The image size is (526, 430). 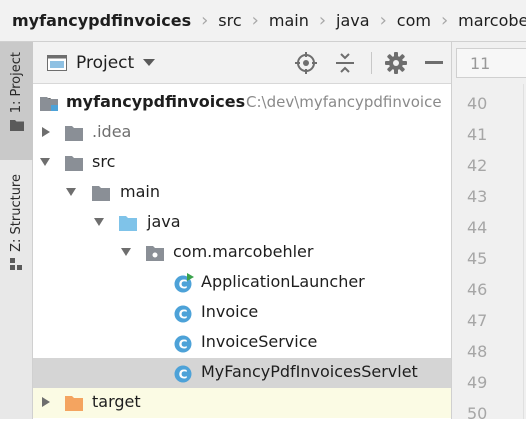 I want to click on tree-row-invoice: C Invoice, so click(x=242, y=313).